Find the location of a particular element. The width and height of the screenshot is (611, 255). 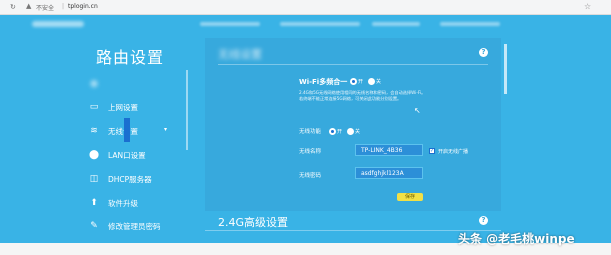

sidebar-item-wireless: ≋ 无线设置 ▾ is located at coordinates (136, 131).